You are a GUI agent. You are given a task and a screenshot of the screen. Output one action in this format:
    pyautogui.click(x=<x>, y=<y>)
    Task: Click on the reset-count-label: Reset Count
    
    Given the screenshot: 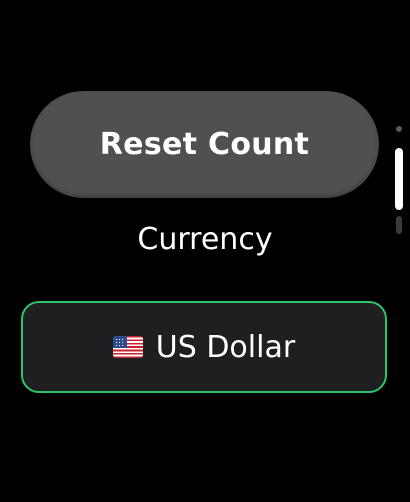 What is the action you would take?
    pyautogui.click(x=204, y=144)
    